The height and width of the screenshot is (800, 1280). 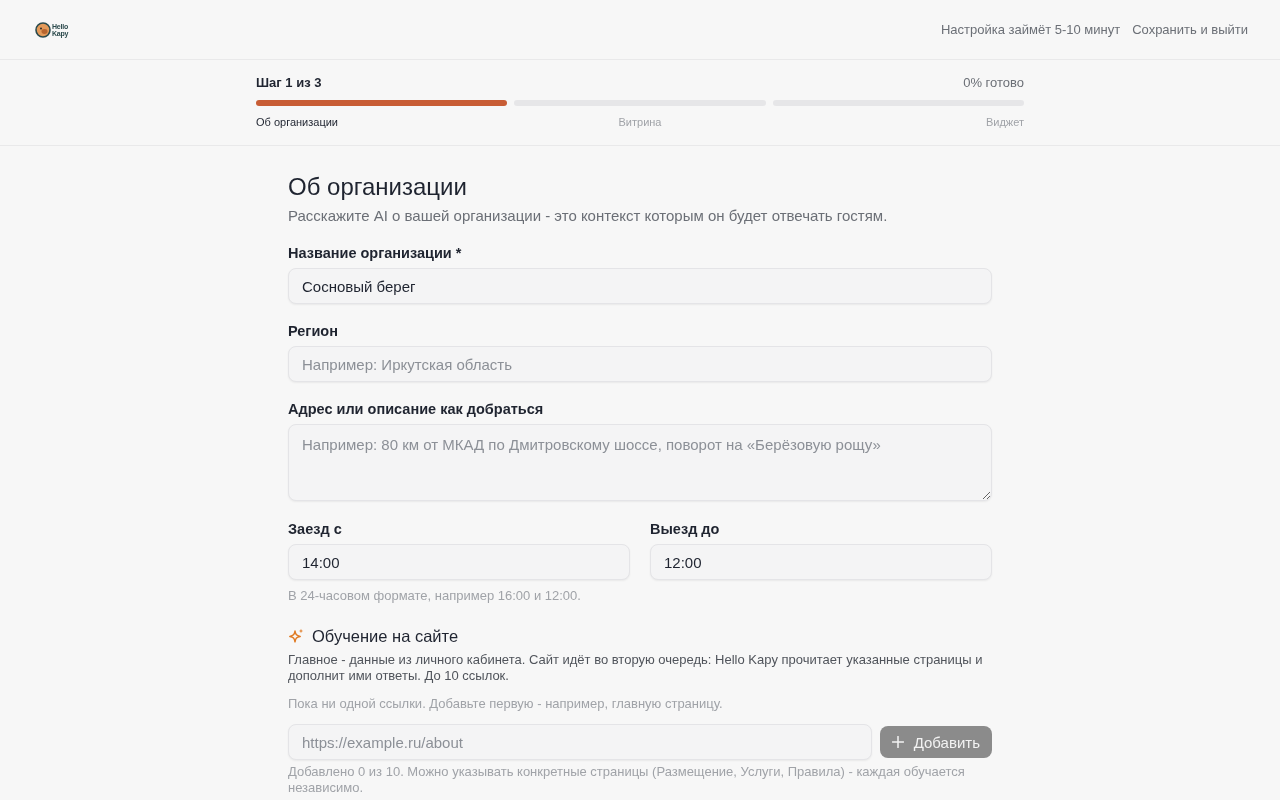 I want to click on empty-state-note: Пока ни одной ссылки. Добавьте первую - например, главную страницу., so click(x=506, y=704).